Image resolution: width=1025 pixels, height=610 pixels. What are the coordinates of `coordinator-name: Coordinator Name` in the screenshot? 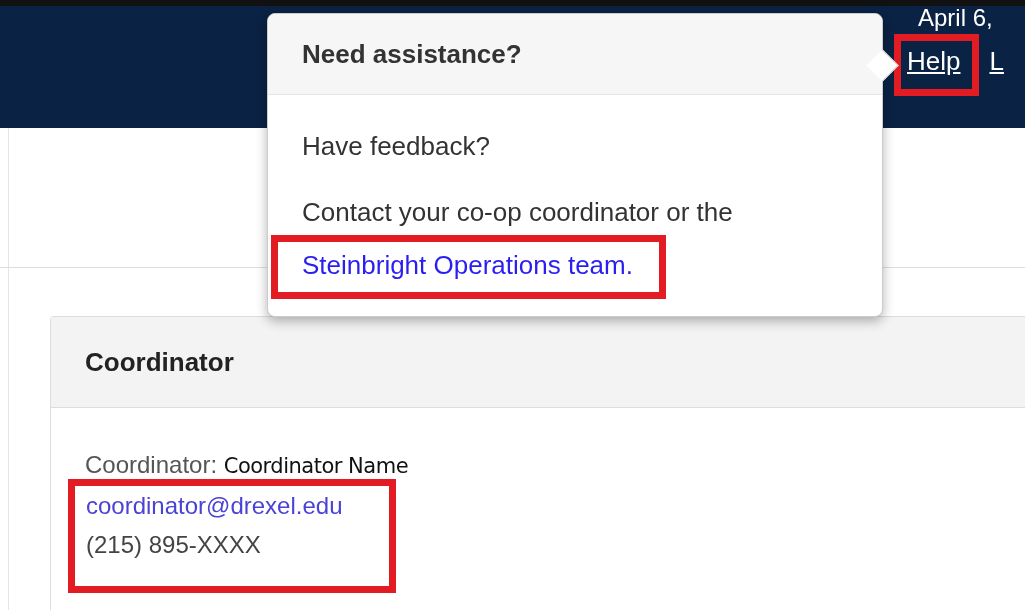 It's located at (316, 466).